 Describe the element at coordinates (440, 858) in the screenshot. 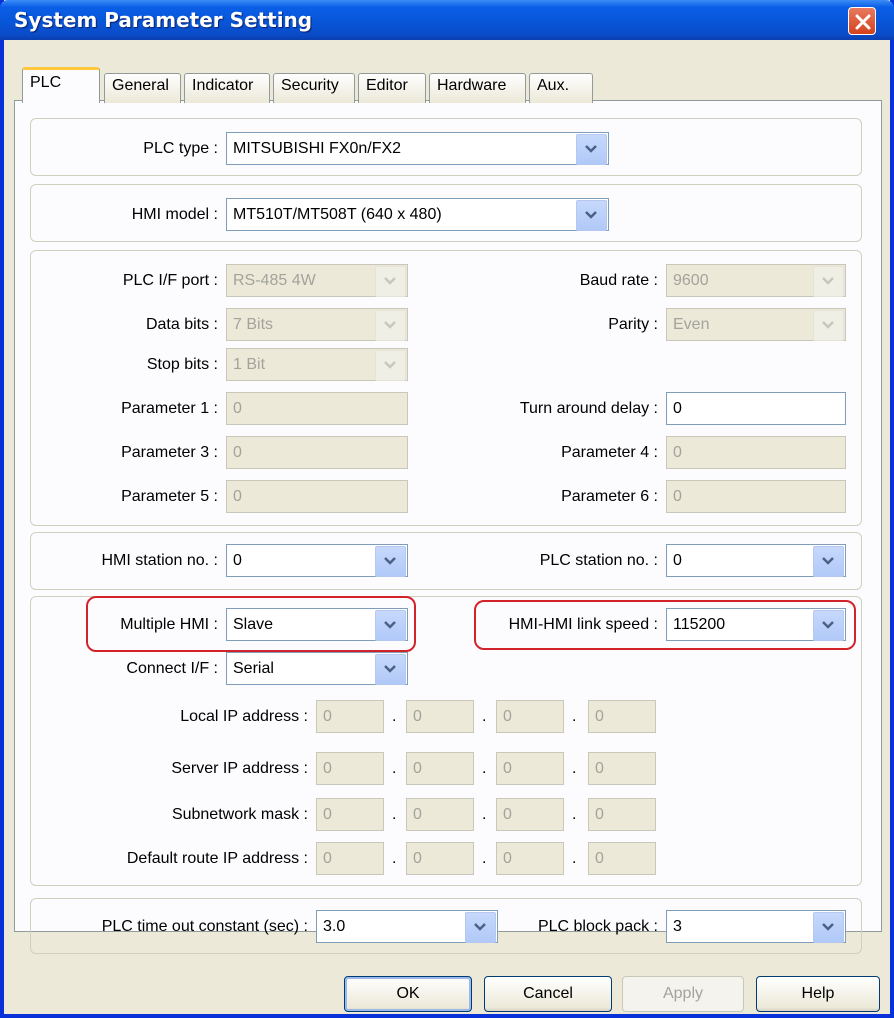

I see `route-ip-octet-2: 0` at that location.